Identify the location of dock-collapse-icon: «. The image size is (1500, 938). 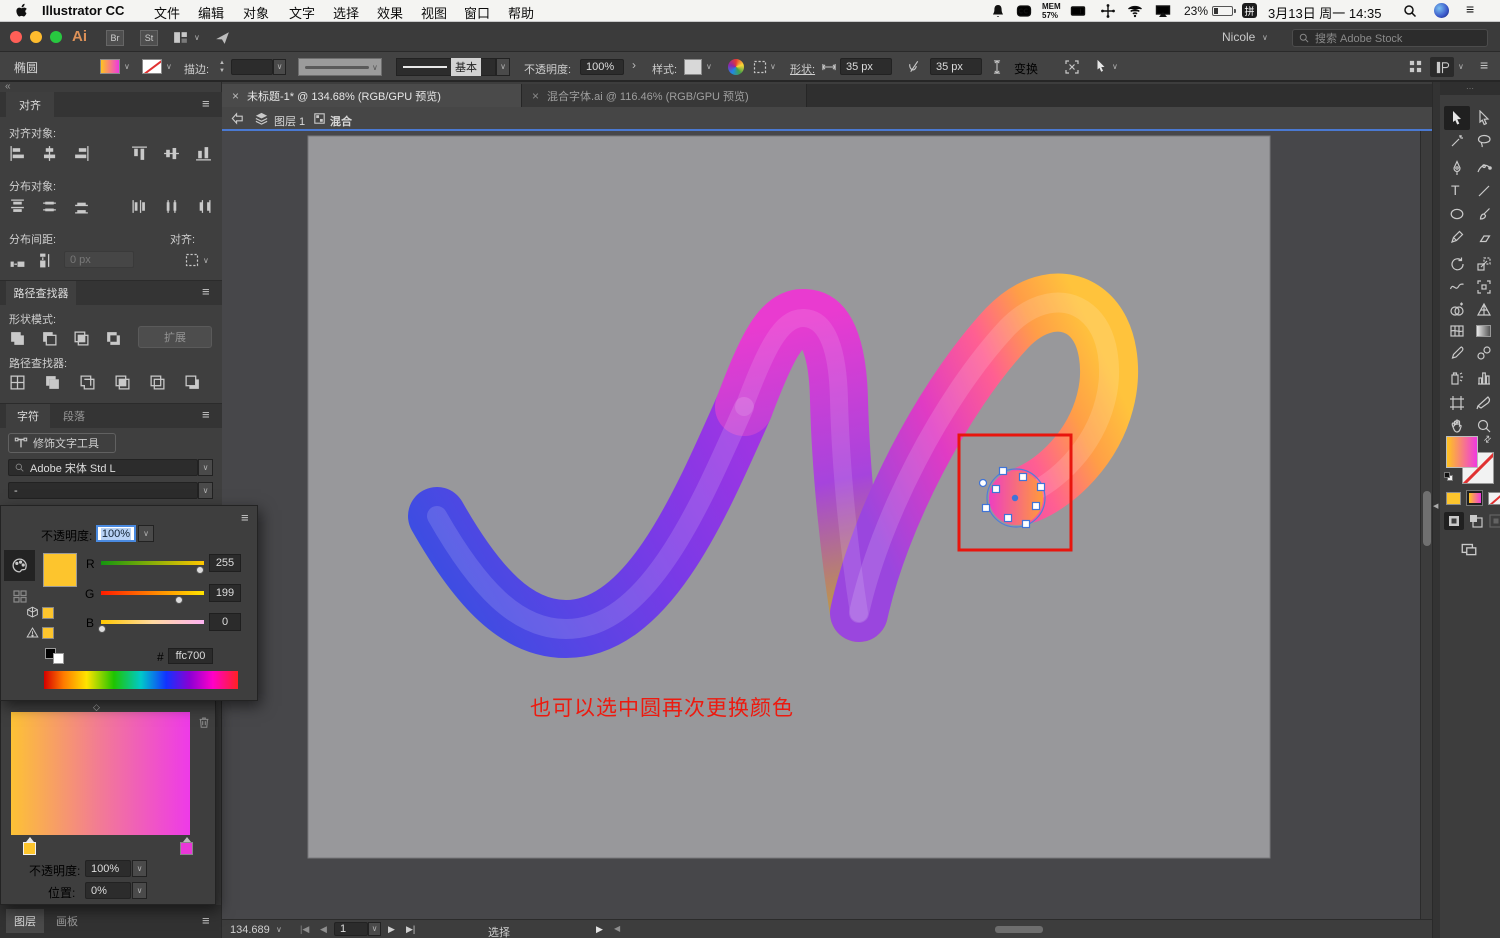
(8, 86).